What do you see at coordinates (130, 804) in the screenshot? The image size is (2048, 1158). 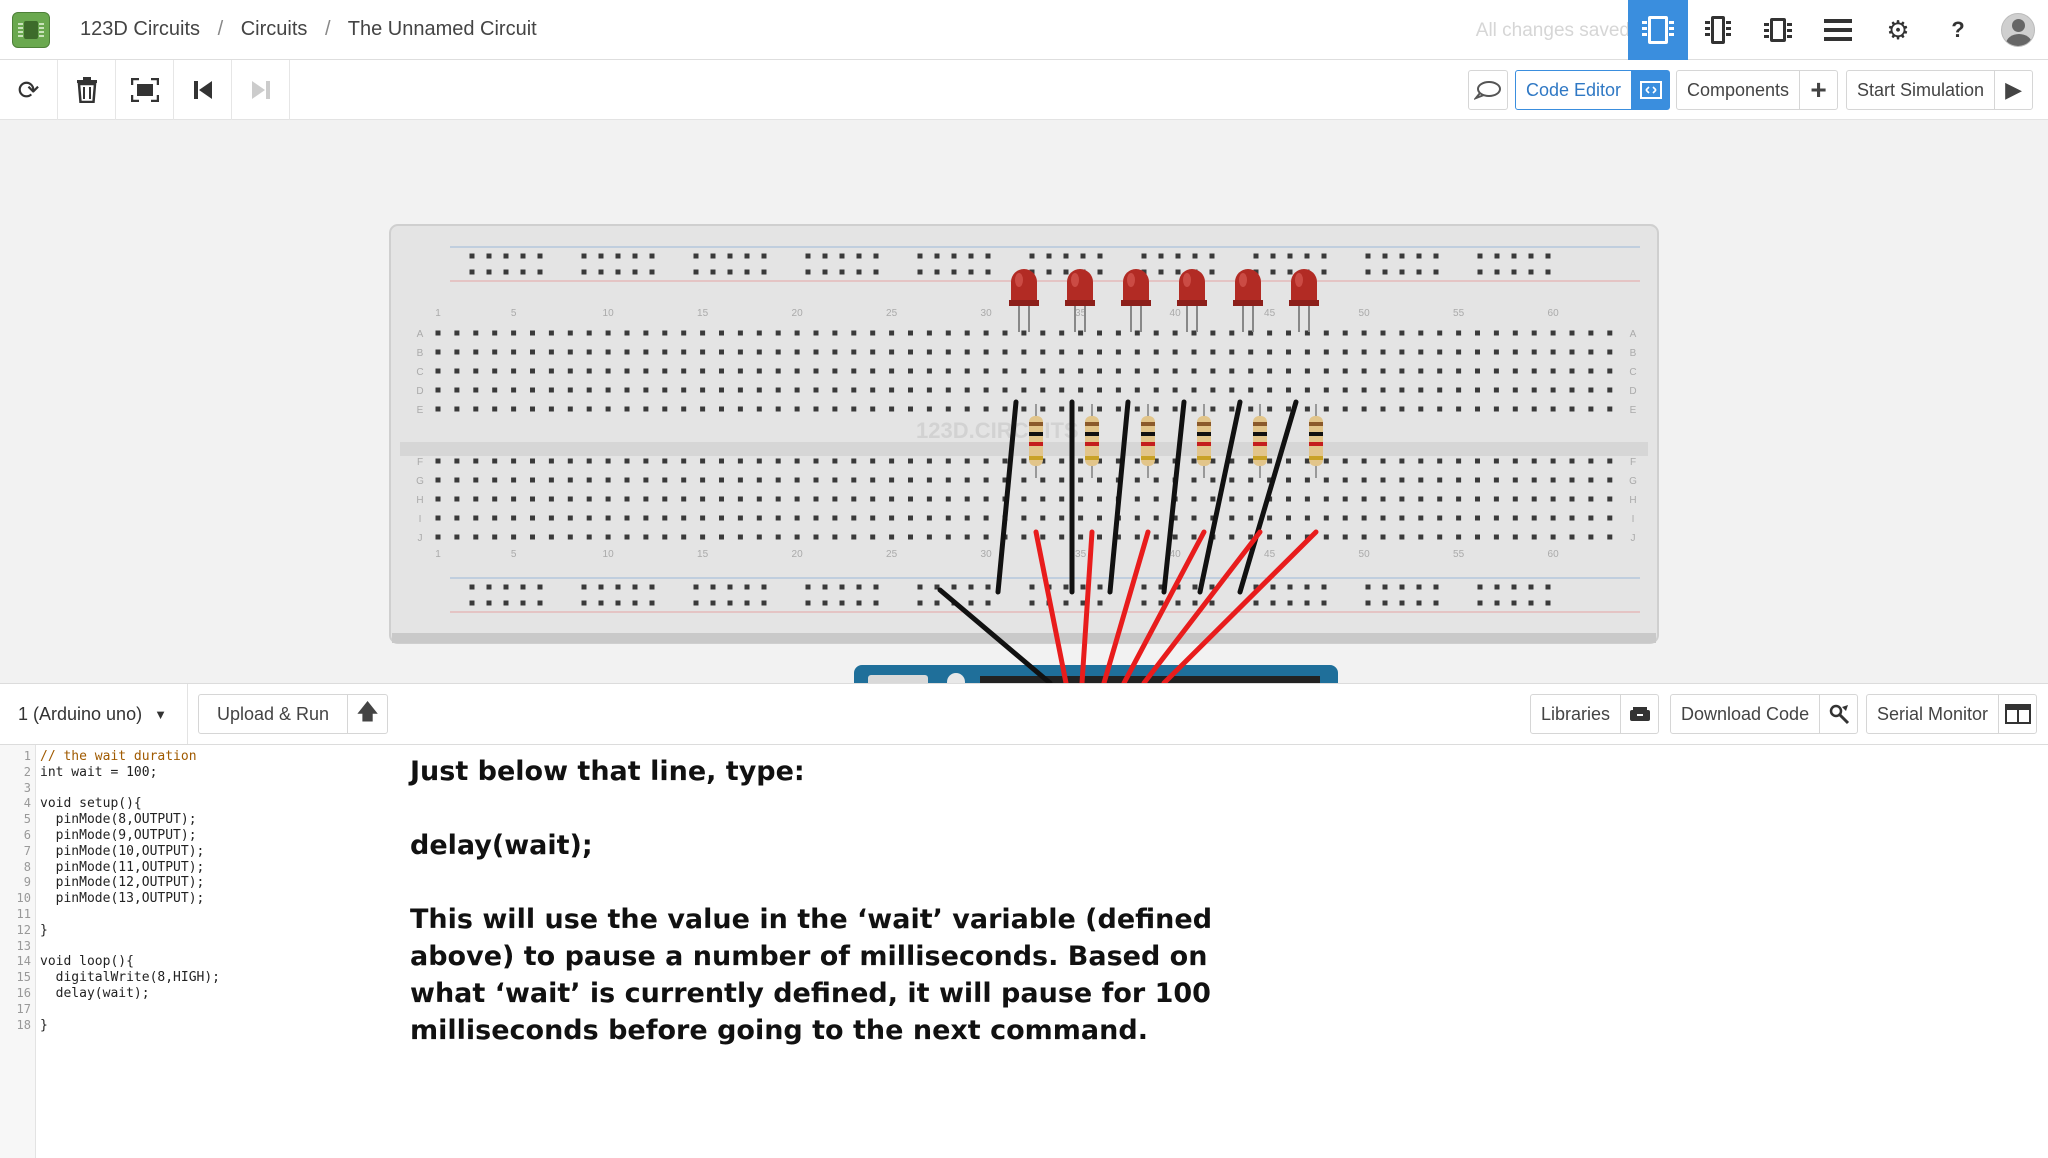 I see `code-line: void setup(){` at bounding box center [130, 804].